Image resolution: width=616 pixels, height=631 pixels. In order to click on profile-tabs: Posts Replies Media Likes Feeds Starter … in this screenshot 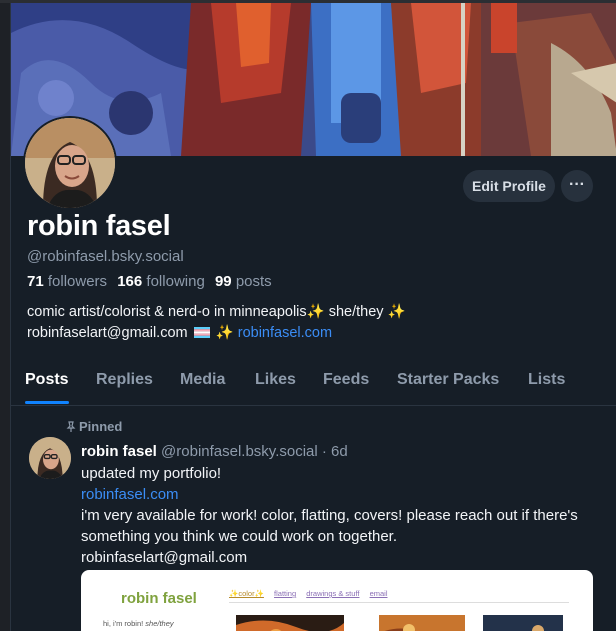, I will do `click(313, 384)`.